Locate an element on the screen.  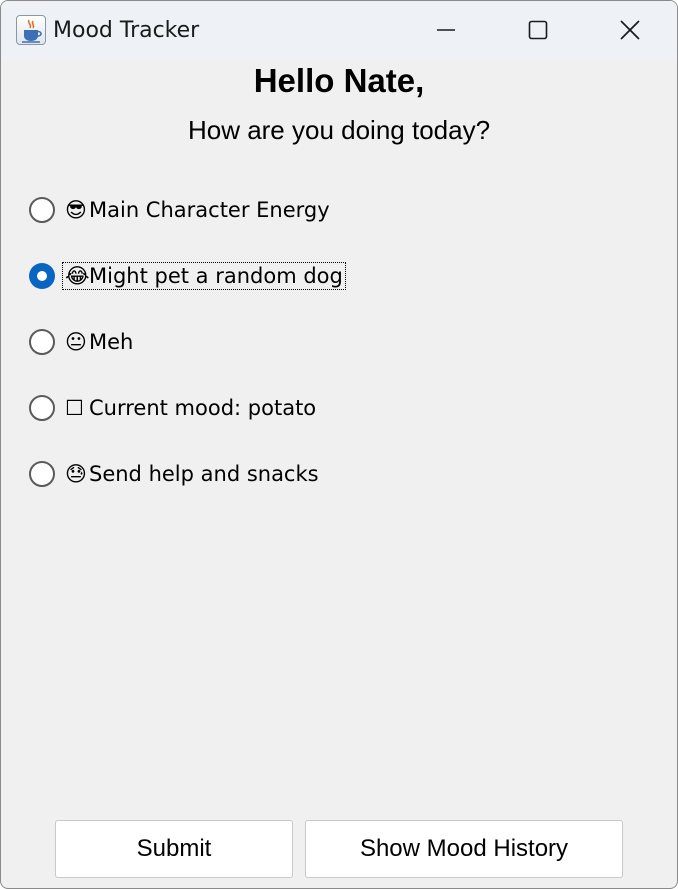
mood-option-send-help: 😓Send help and snacks is located at coordinates (175, 474).